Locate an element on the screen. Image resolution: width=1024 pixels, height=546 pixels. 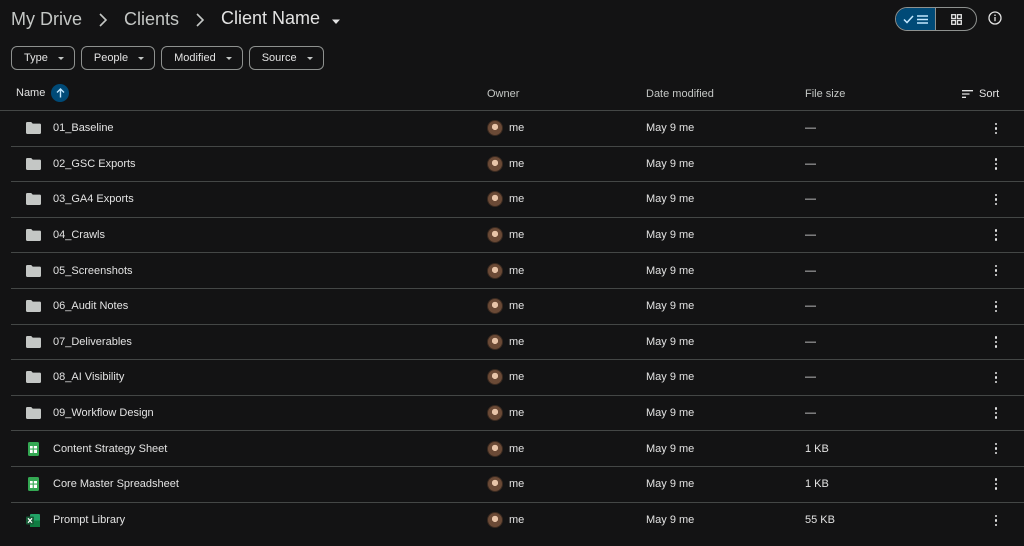
table-row: Content Strategy Sheet me May 9 me 1 KB is located at coordinates (517, 449).